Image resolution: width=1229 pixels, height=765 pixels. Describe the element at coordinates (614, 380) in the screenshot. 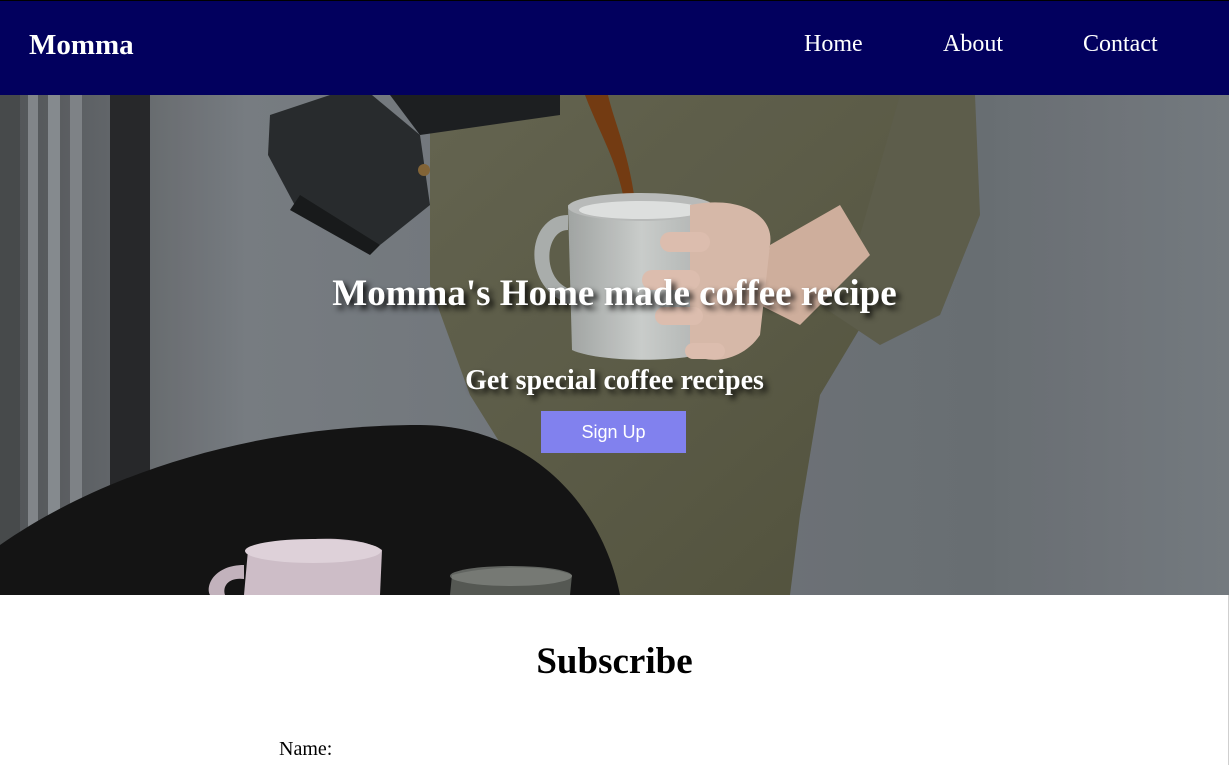

I see `hero-subtitle: Get special coffee recipes` at that location.